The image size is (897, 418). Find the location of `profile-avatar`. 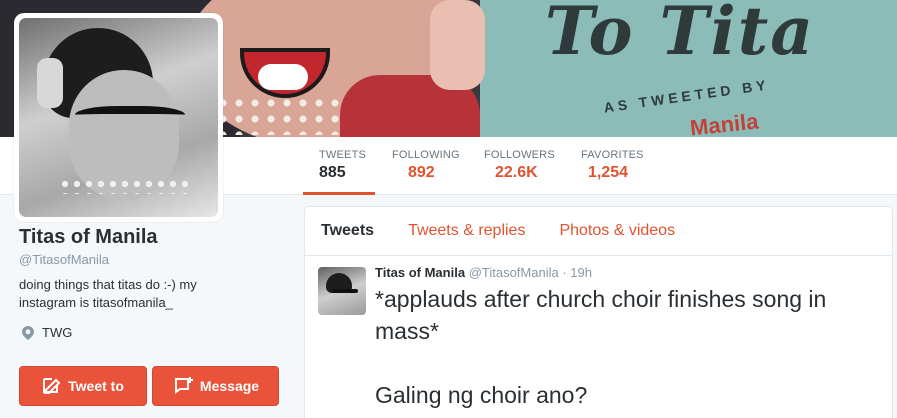

profile-avatar is located at coordinates (118, 117).